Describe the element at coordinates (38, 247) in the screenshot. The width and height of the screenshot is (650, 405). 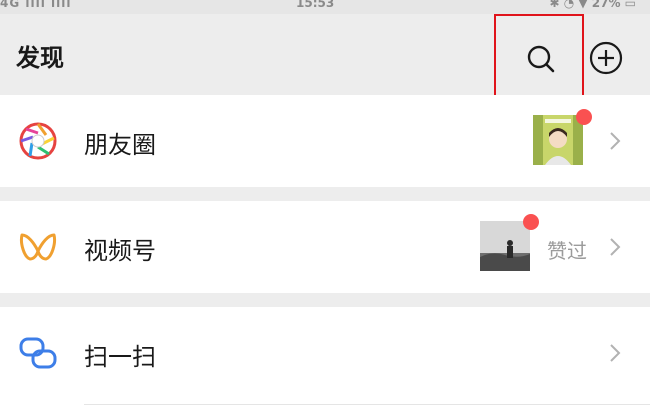
I see `channels-icon` at that location.